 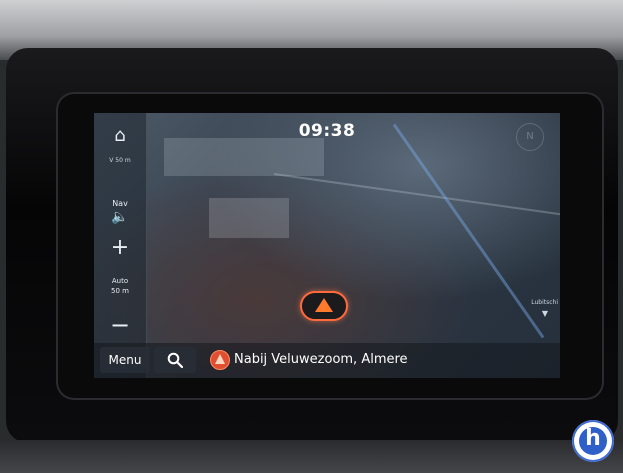 I want to click on map-road, so click(x=416, y=197).